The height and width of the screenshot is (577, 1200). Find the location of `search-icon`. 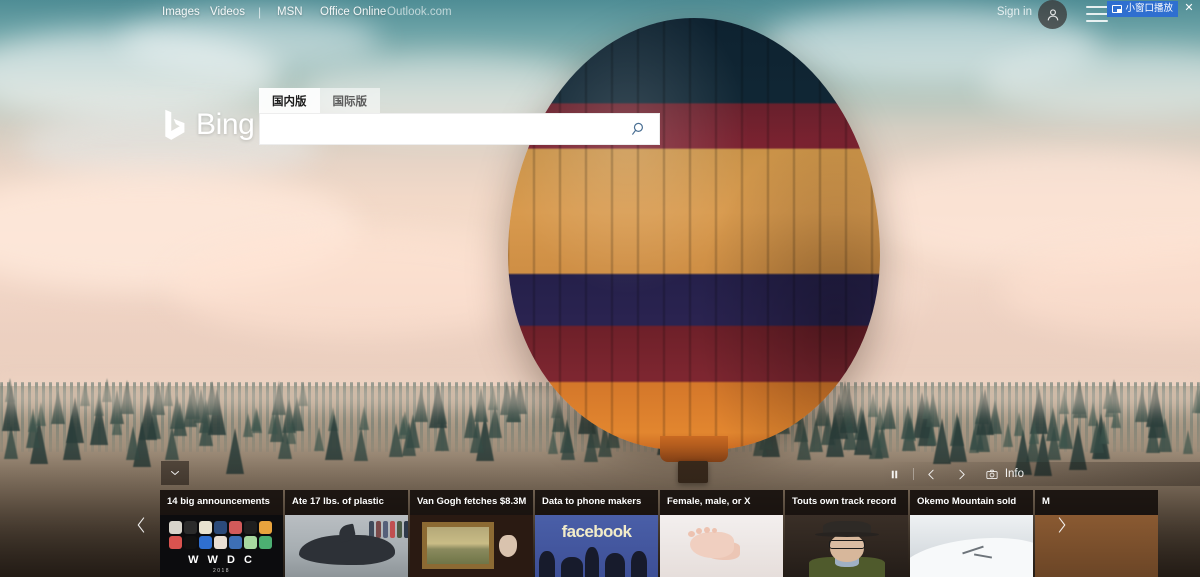

search-icon is located at coordinates (637, 128).